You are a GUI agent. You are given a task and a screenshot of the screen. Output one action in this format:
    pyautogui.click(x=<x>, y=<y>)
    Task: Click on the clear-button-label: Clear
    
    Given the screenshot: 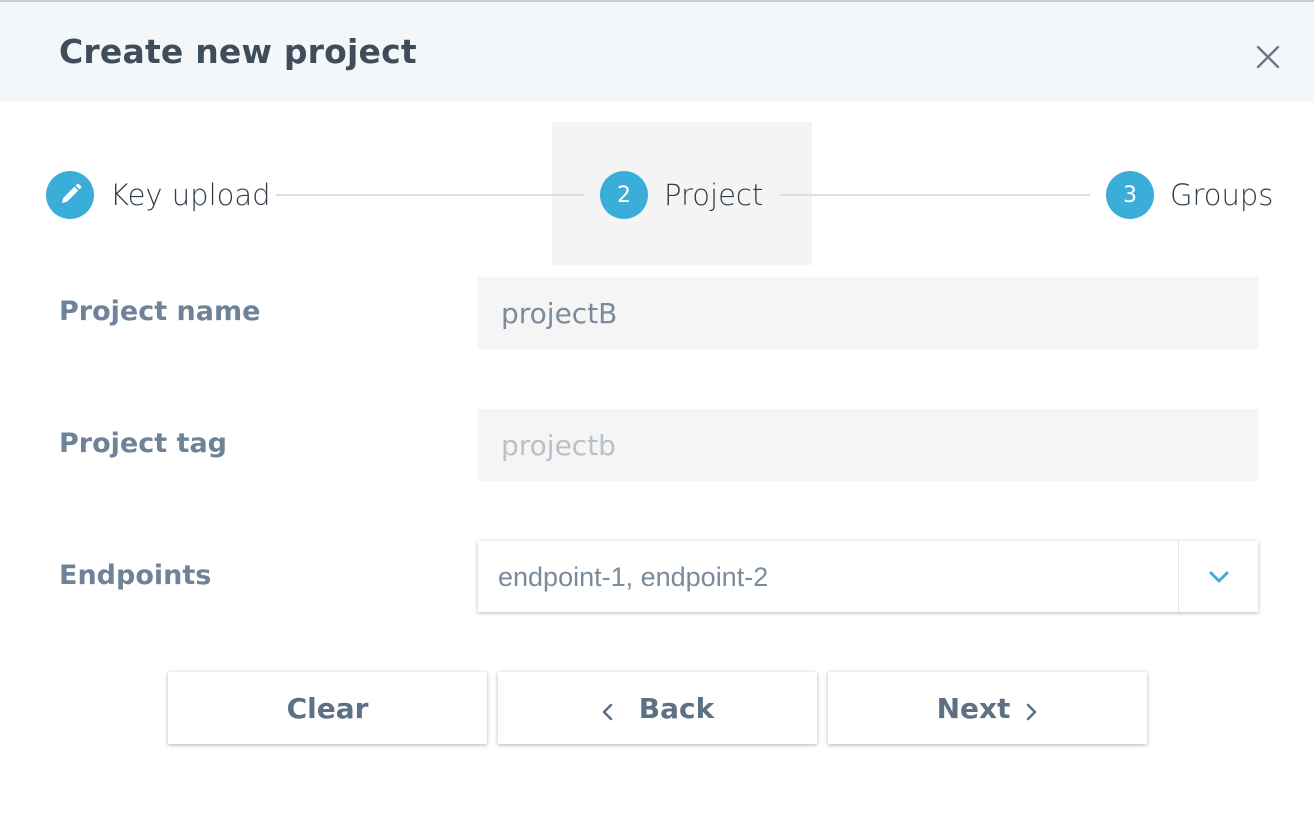 What is the action you would take?
    pyautogui.click(x=327, y=708)
    